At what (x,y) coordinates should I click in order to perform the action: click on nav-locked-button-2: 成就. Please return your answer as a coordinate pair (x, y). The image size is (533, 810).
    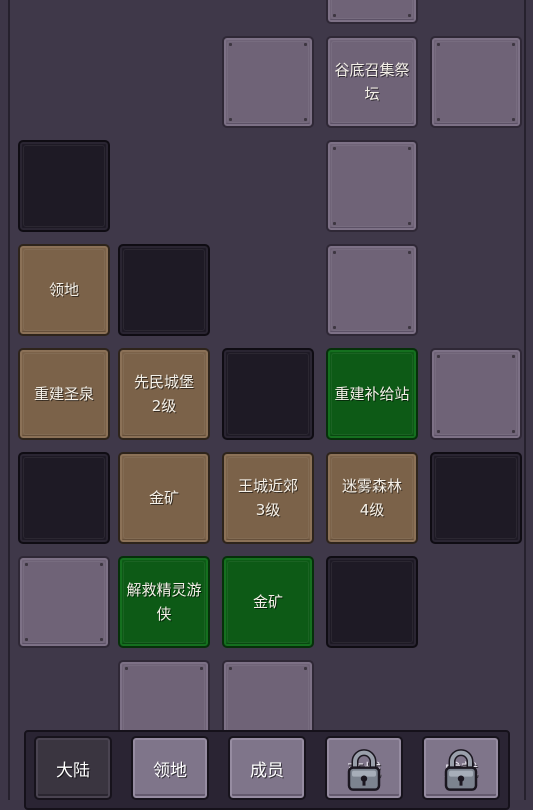
    Looking at the image, I should click on (461, 768).